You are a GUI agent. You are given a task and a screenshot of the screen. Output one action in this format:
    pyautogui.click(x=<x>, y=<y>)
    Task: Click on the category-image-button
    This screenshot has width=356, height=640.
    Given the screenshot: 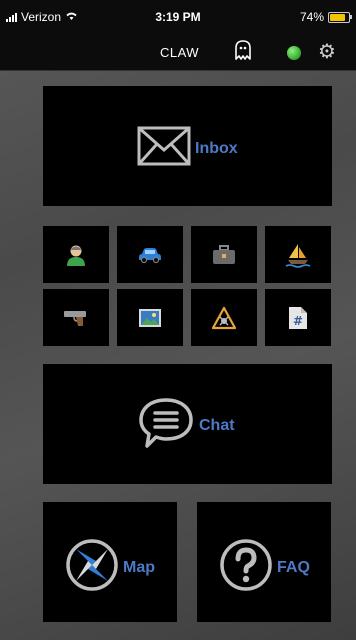 What is the action you would take?
    pyautogui.click(x=150, y=317)
    